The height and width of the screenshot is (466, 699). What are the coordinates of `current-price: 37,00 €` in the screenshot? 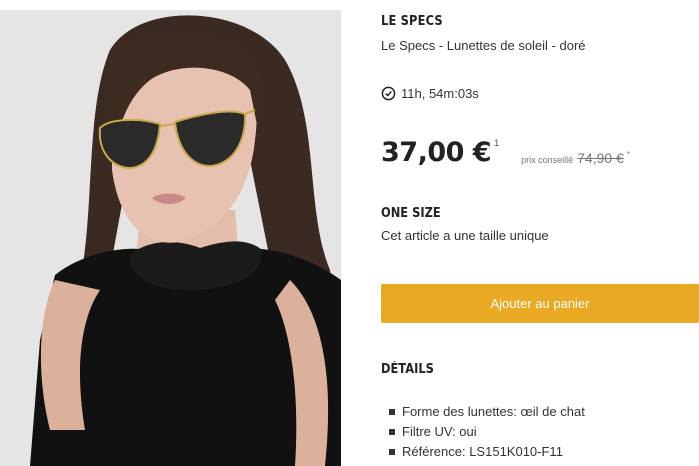 It's located at (436, 152).